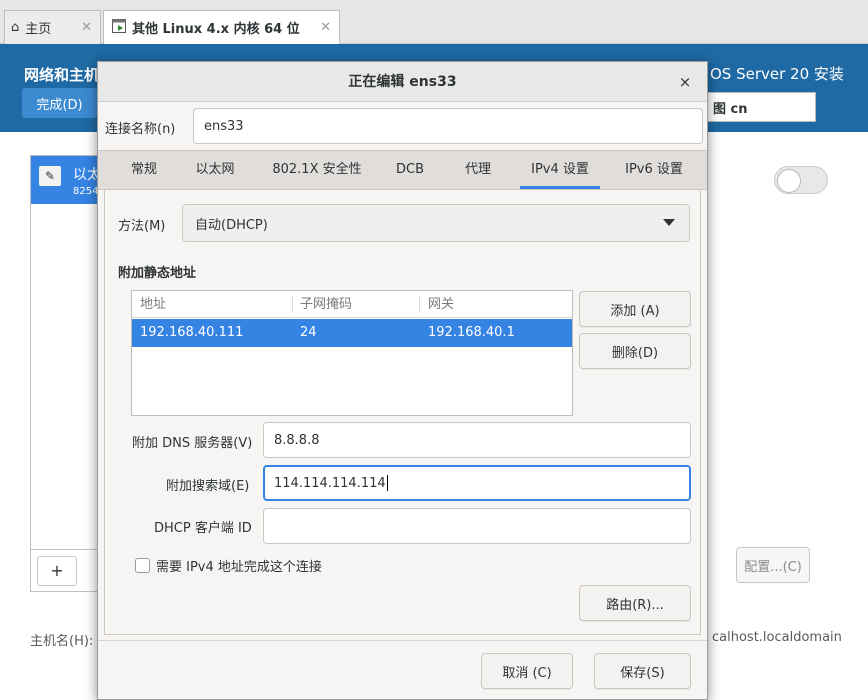 Image resolution: width=868 pixels, height=700 pixels. What do you see at coordinates (410, 170) in the screenshot?
I see `tab-dcb: DCB` at bounding box center [410, 170].